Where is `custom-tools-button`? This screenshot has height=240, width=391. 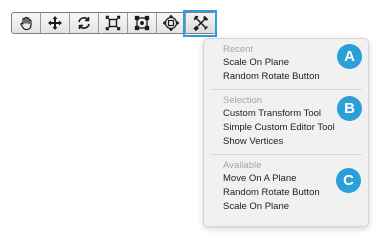 custom-tools-button is located at coordinates (200, 23).